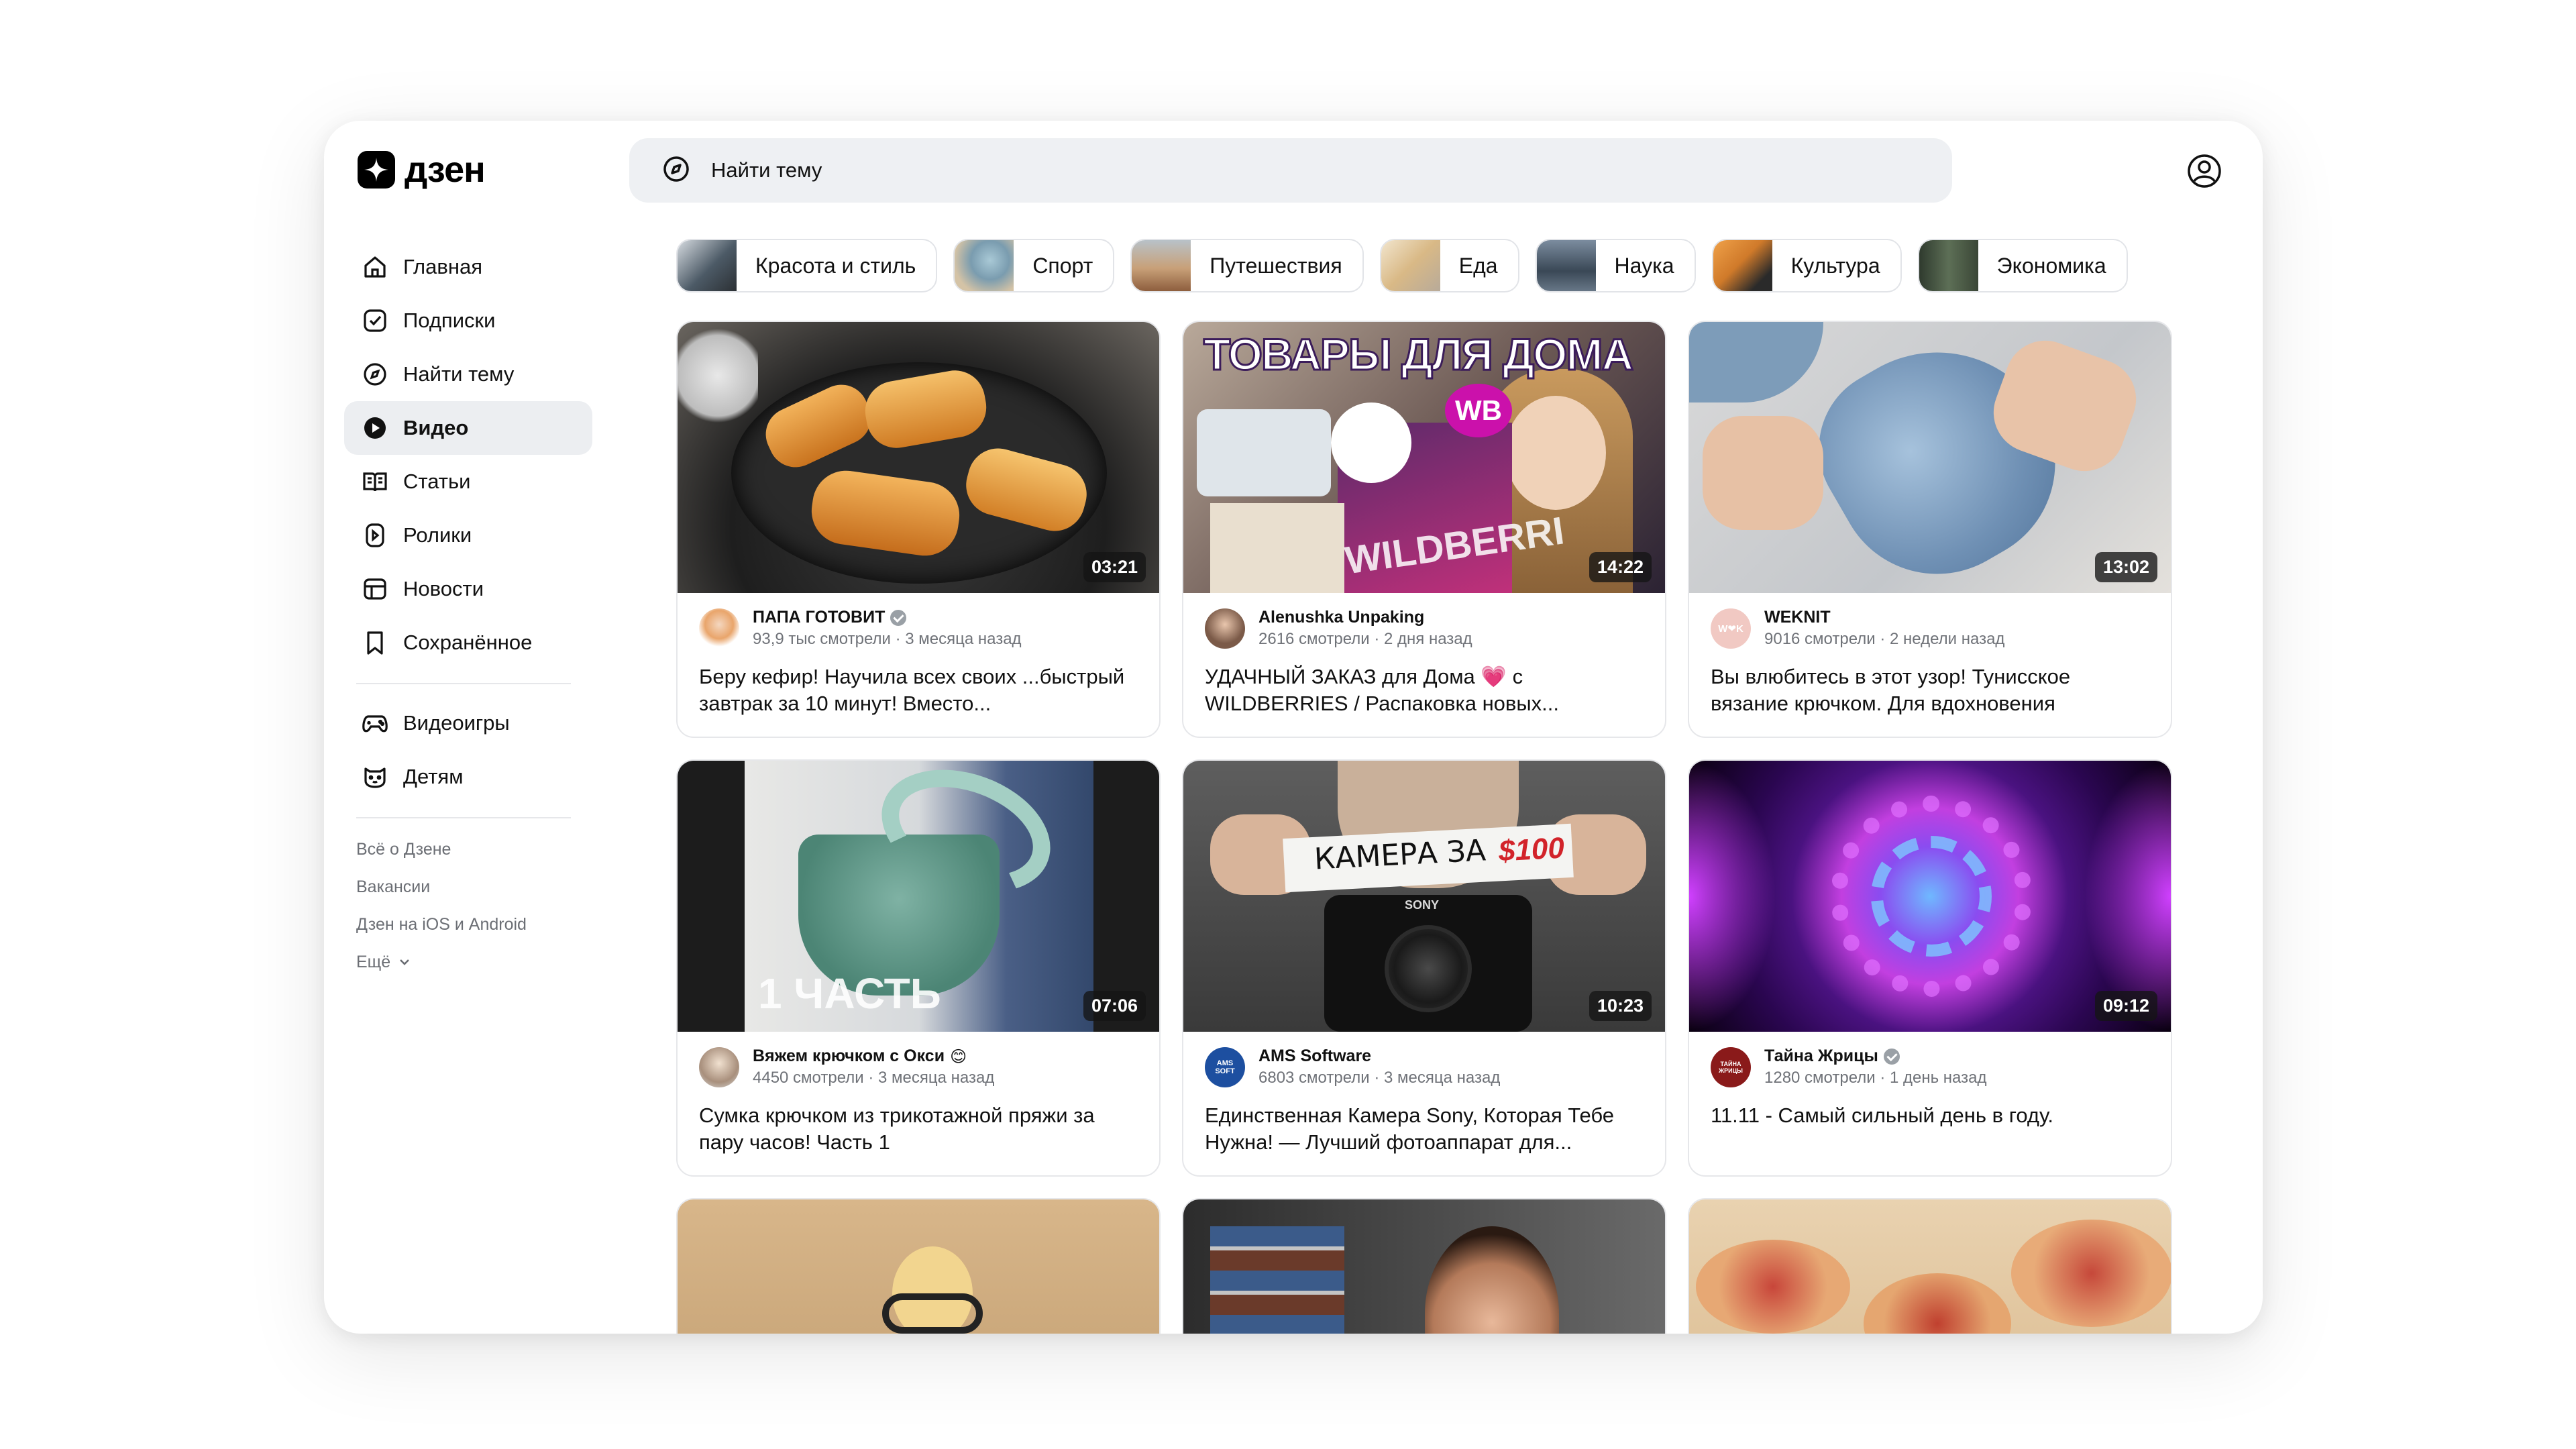 Image resolution: width=2576 pixels, height=1449 pixels. Describe the element at coordinates (468, 535) in the screenshot. I see `sidebar-item-shorts: Ролики` at that location.